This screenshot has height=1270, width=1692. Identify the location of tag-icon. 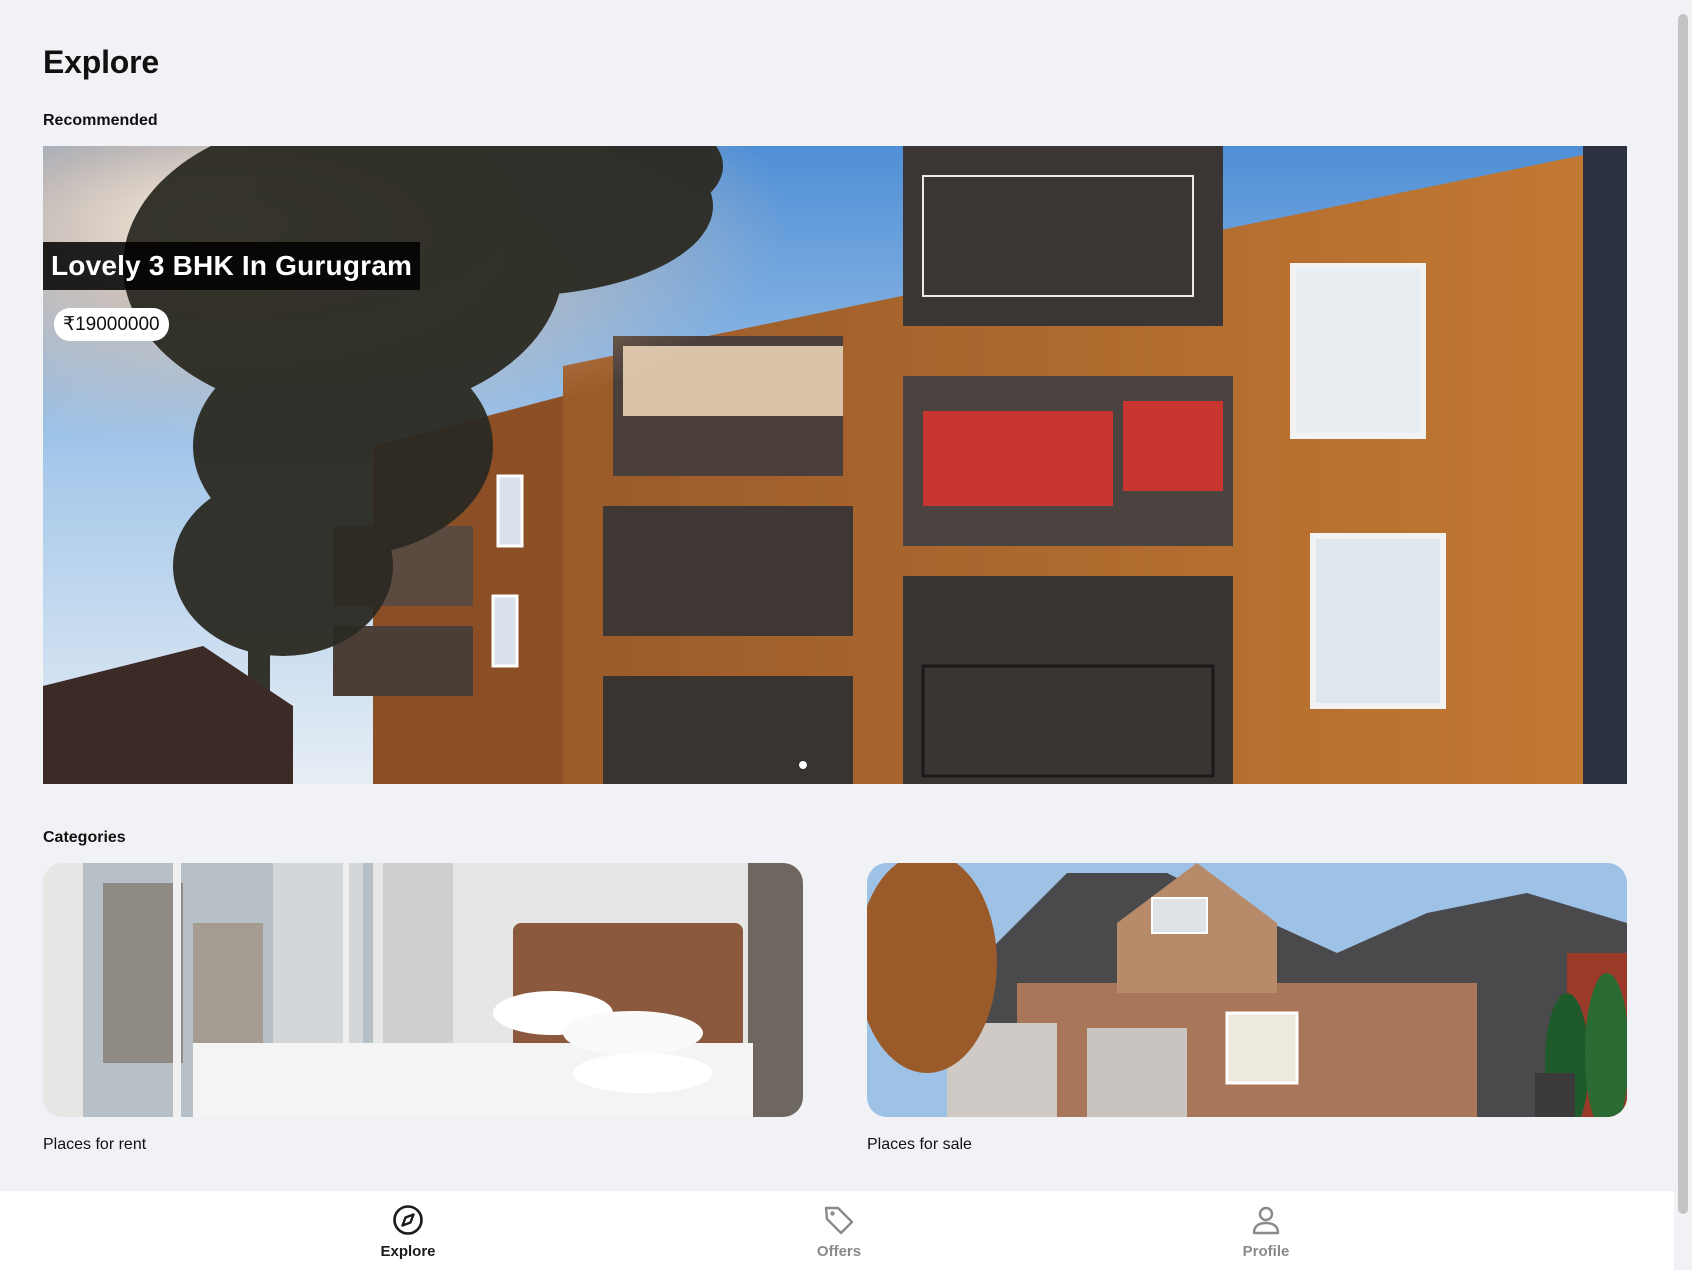
(839, 1220).